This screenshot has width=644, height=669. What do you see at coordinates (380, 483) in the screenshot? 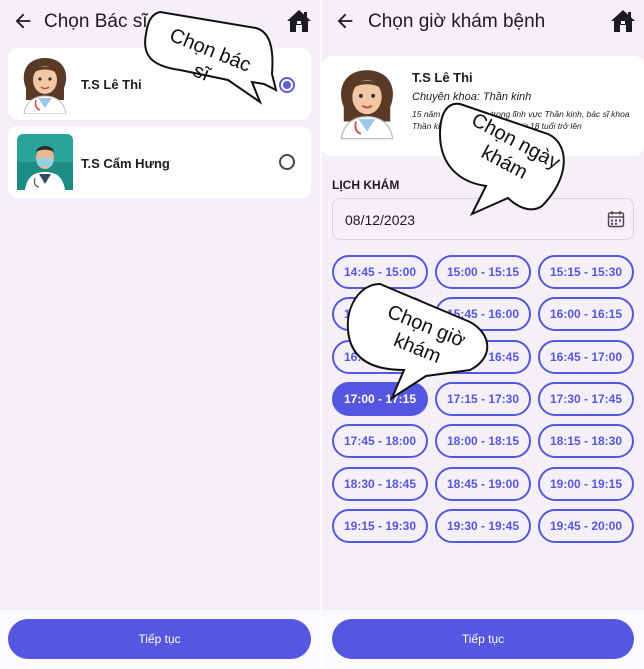
I see `time-slot: 18:30 - 18:45` at bounding box center [380, 483].